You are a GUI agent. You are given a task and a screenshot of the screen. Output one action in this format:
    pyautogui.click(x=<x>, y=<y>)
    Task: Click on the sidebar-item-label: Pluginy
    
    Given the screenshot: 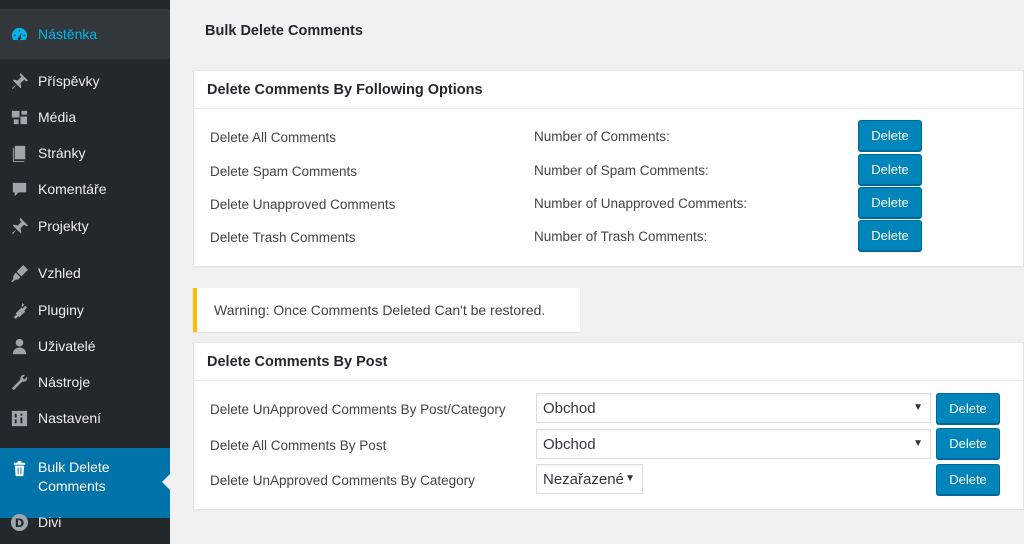 What is the action you would take?
    pyautogui.click(x=61, y=310)
    